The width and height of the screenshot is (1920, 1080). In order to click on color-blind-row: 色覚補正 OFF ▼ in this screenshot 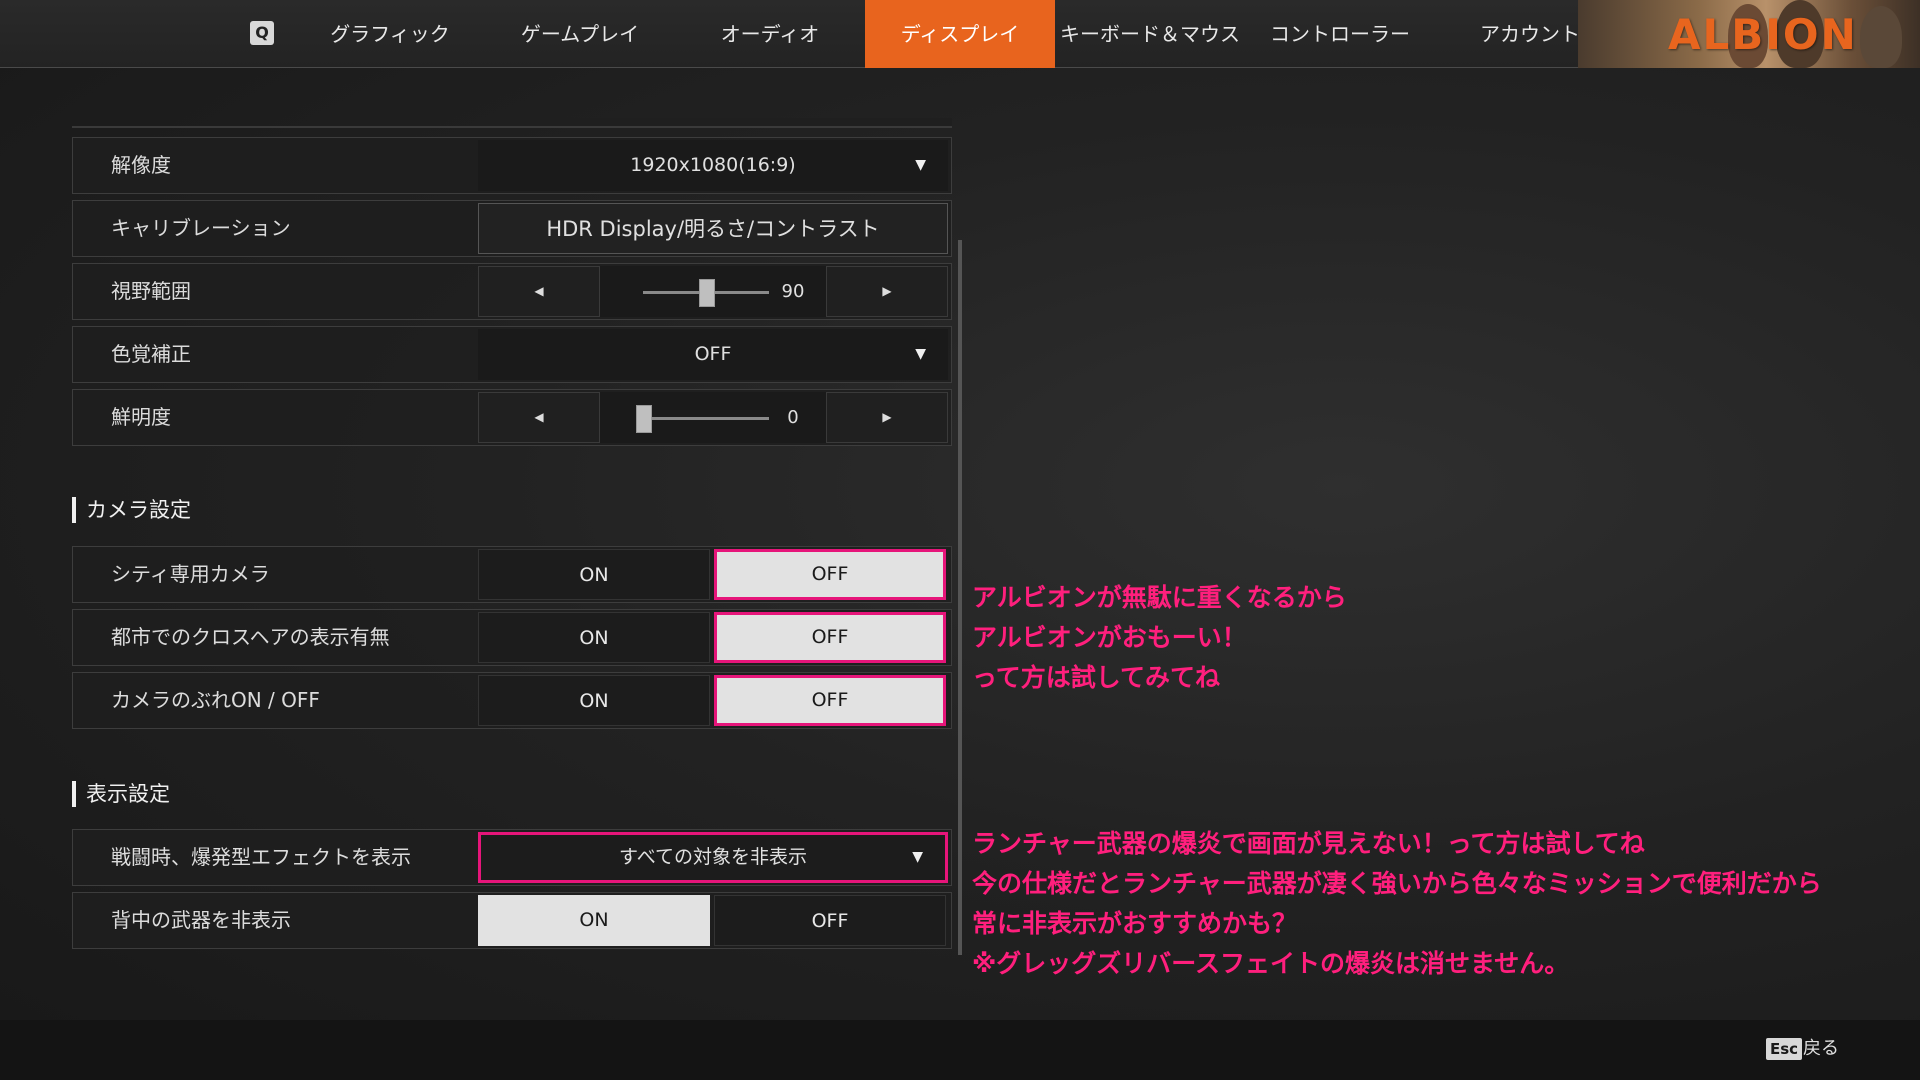, I will do `click(512, 354)`.